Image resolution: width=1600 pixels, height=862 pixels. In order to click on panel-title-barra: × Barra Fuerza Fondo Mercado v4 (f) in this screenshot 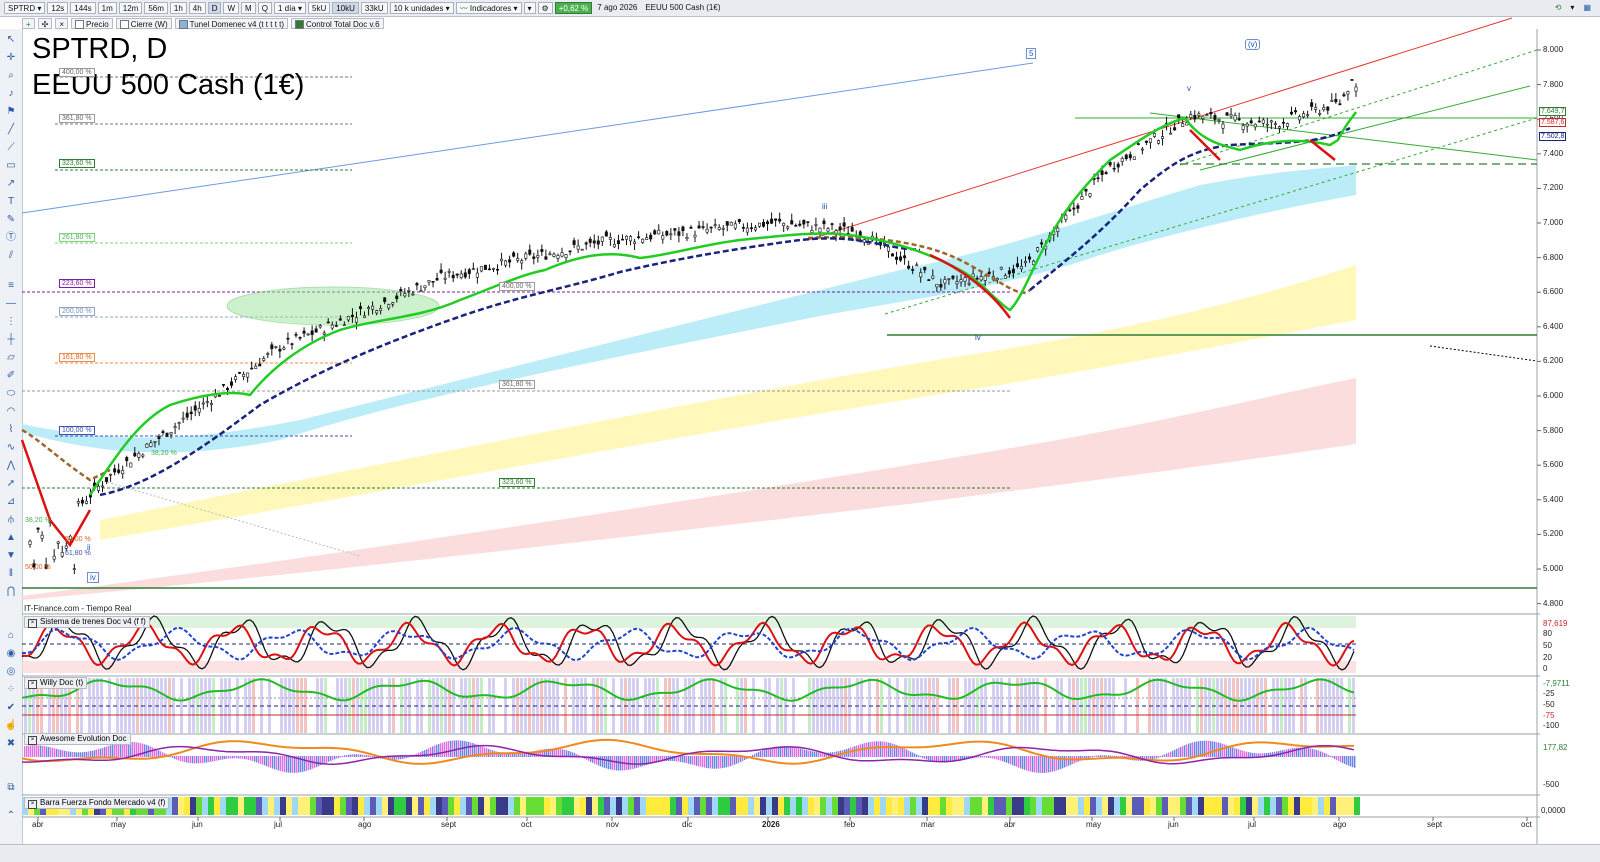, I will do `click(97, 803)`.